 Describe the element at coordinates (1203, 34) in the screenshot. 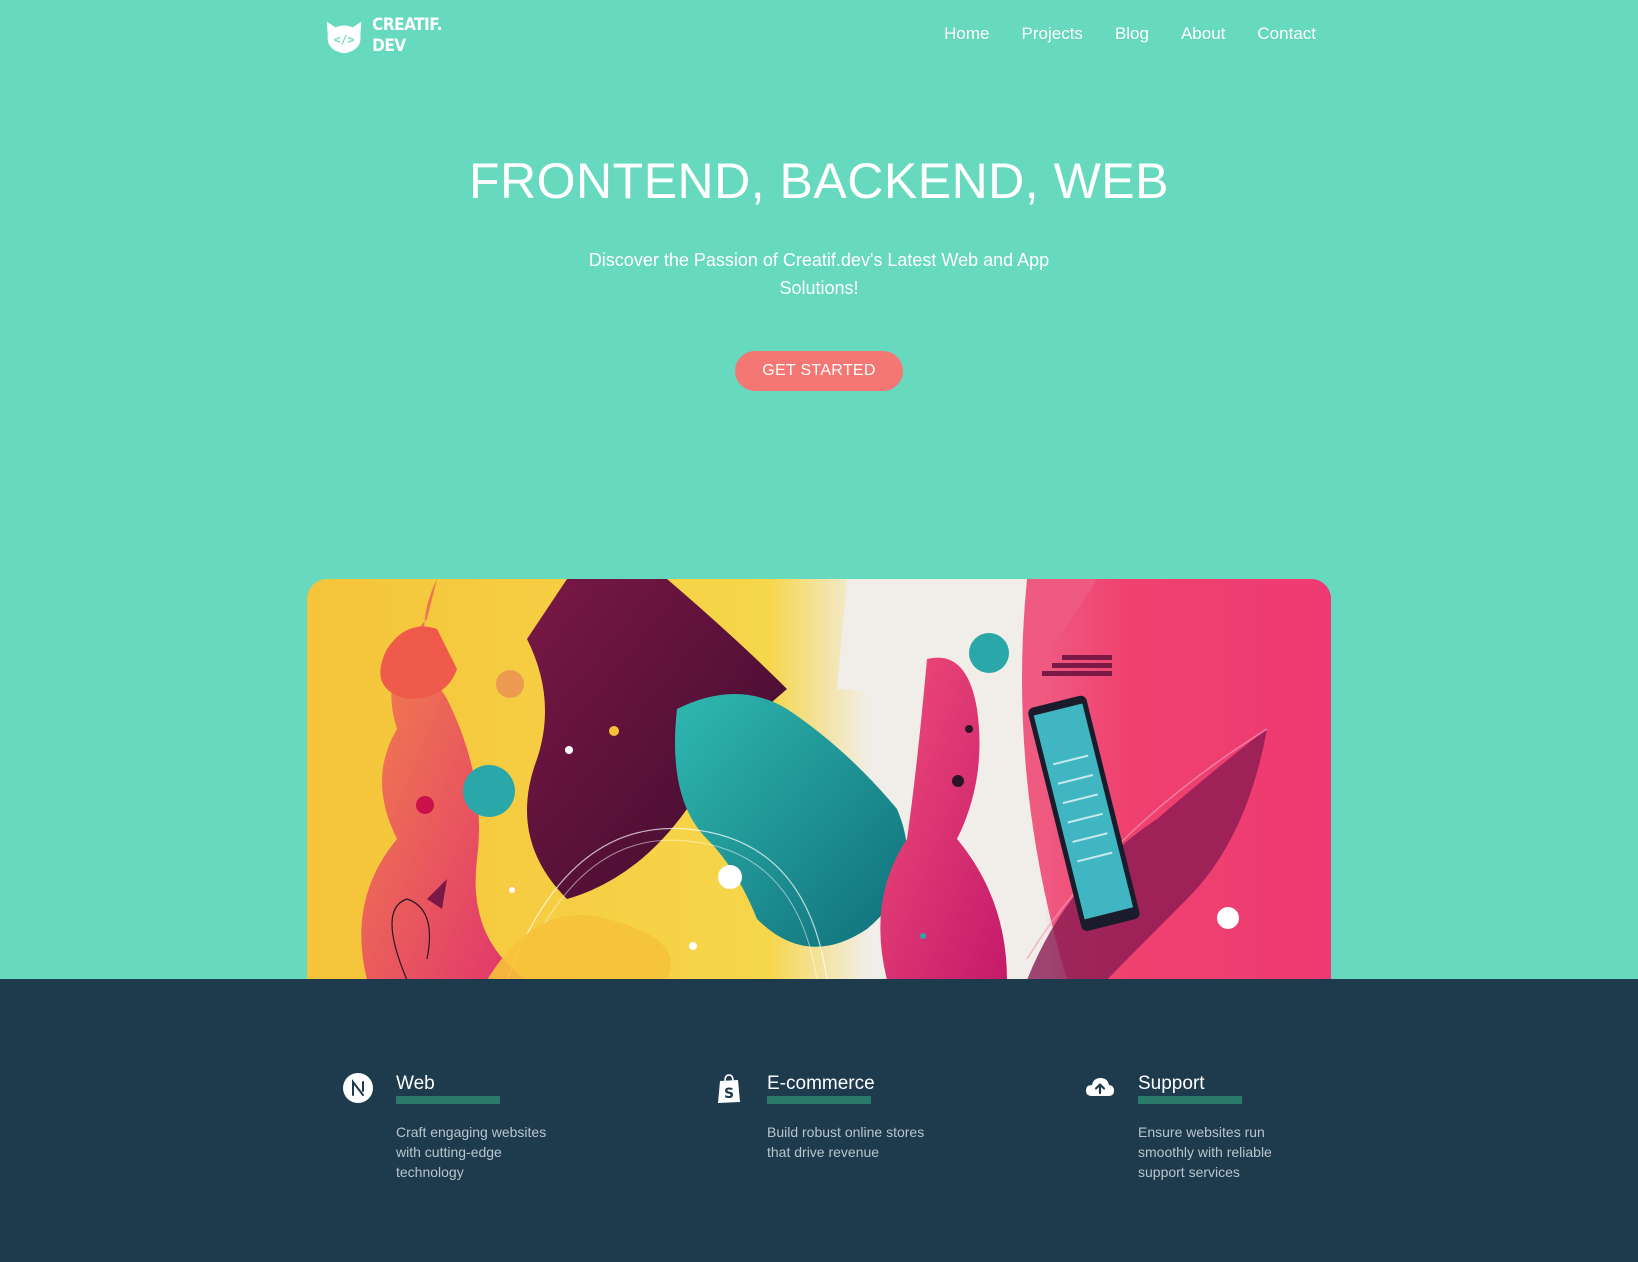

I see `nav-about: About` at that location.